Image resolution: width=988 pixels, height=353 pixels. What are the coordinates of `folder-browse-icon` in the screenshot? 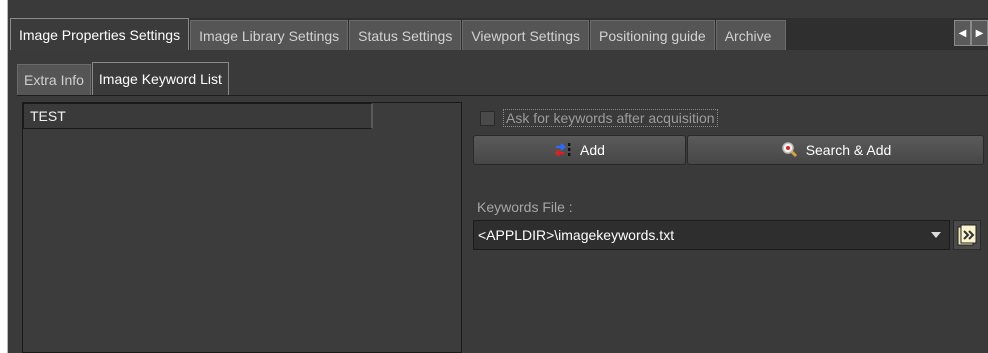 It's located at (967, 235).